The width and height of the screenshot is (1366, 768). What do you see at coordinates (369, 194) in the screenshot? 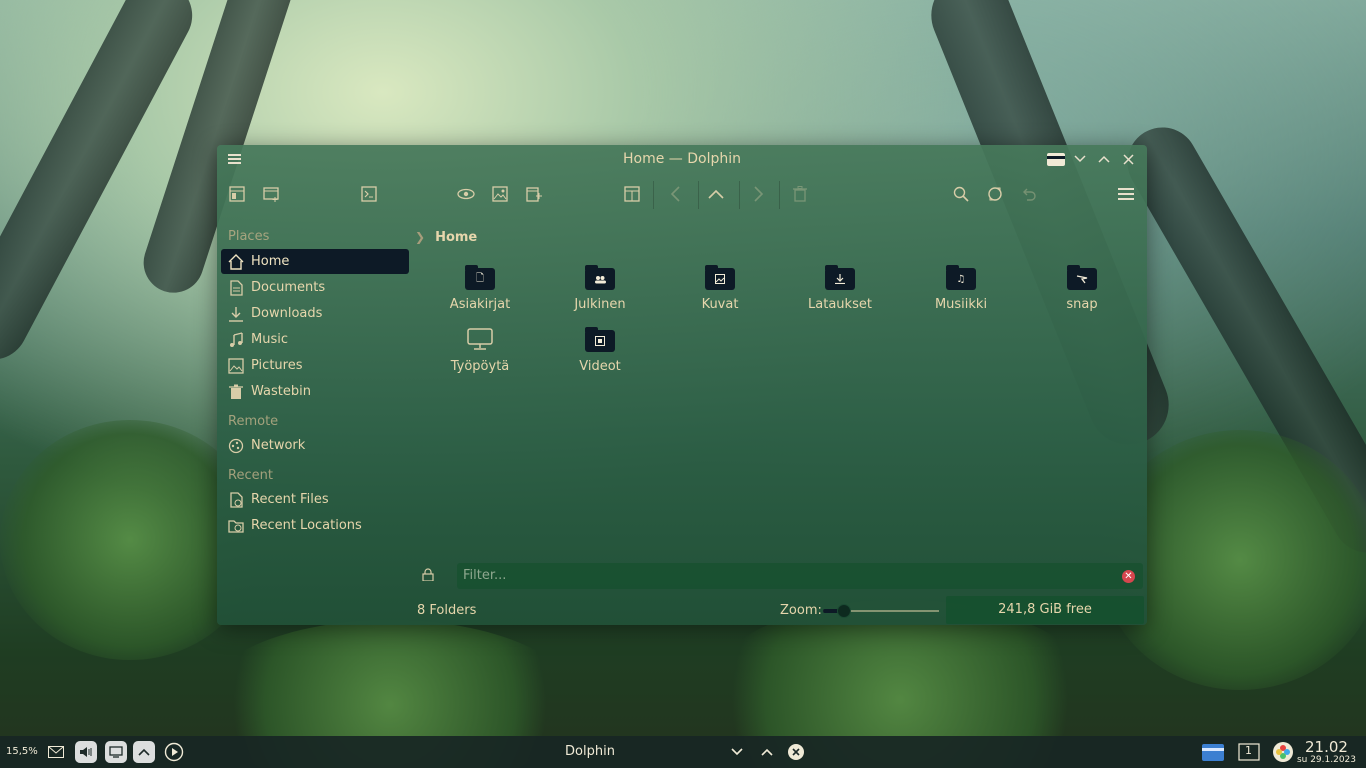
I see `terminal-button` at bounding box center [369, 194].